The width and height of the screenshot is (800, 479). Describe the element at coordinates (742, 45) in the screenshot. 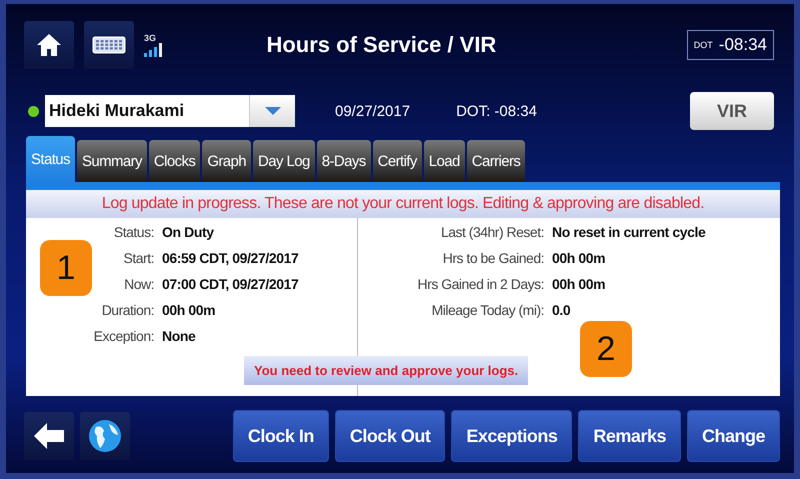

I see `dot-clock-value: -08:34` at that location.